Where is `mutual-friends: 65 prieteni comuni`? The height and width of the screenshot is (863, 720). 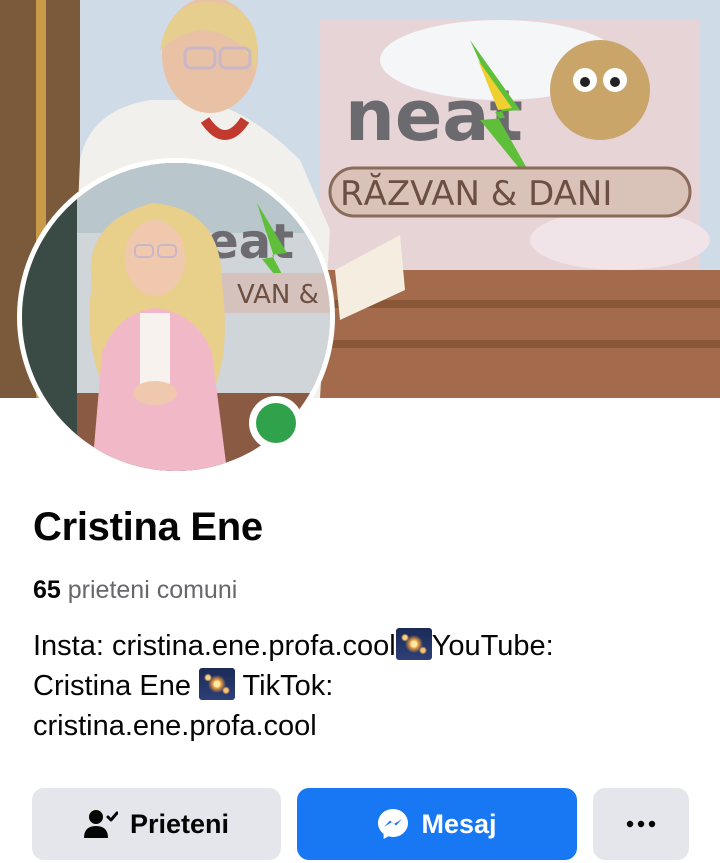
mutual-friends: 65 prieteni comuni is located at coordinates (135, 590).